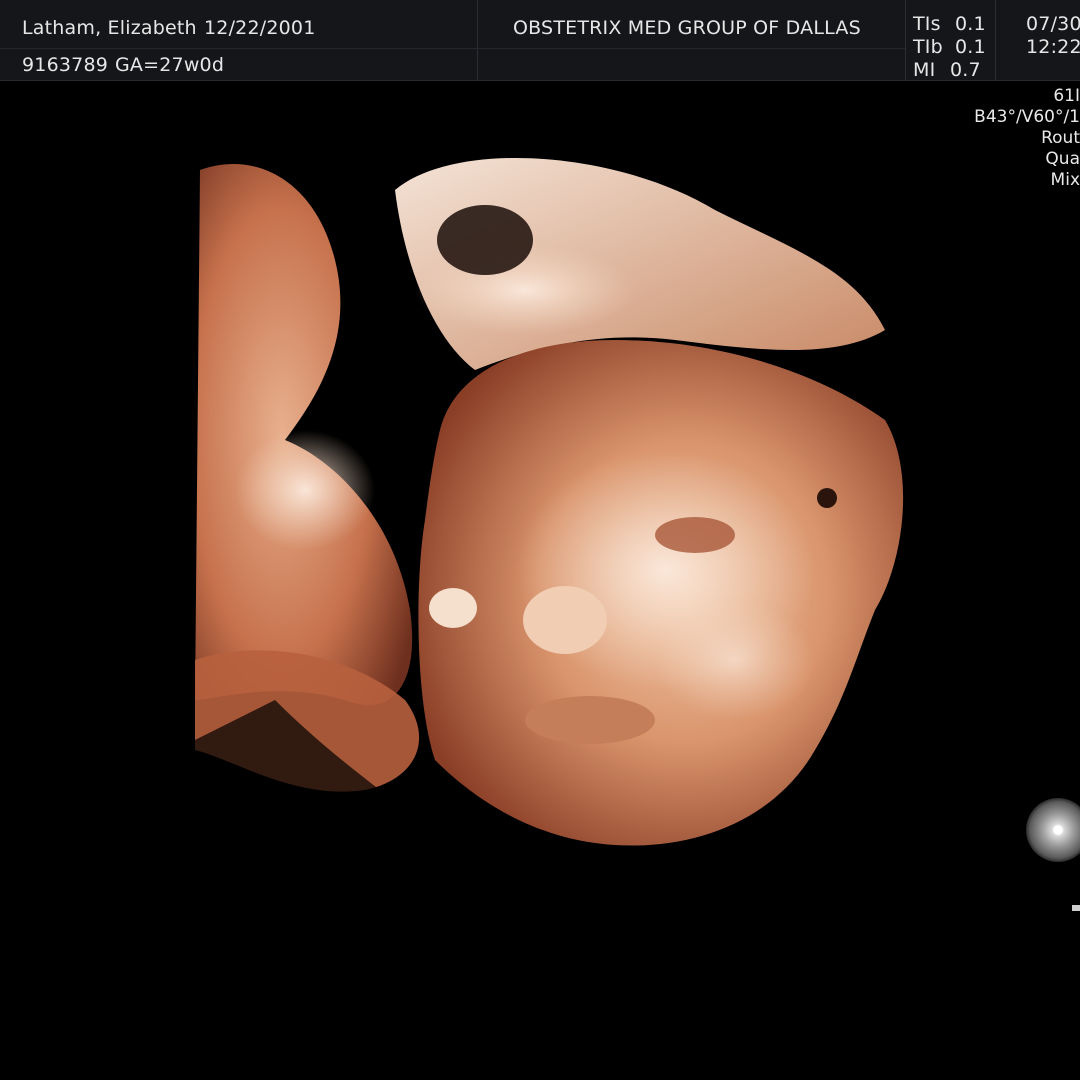 The image size is (1080, 1080). I want to click on tis-value: 0.1, so click(970, 24).